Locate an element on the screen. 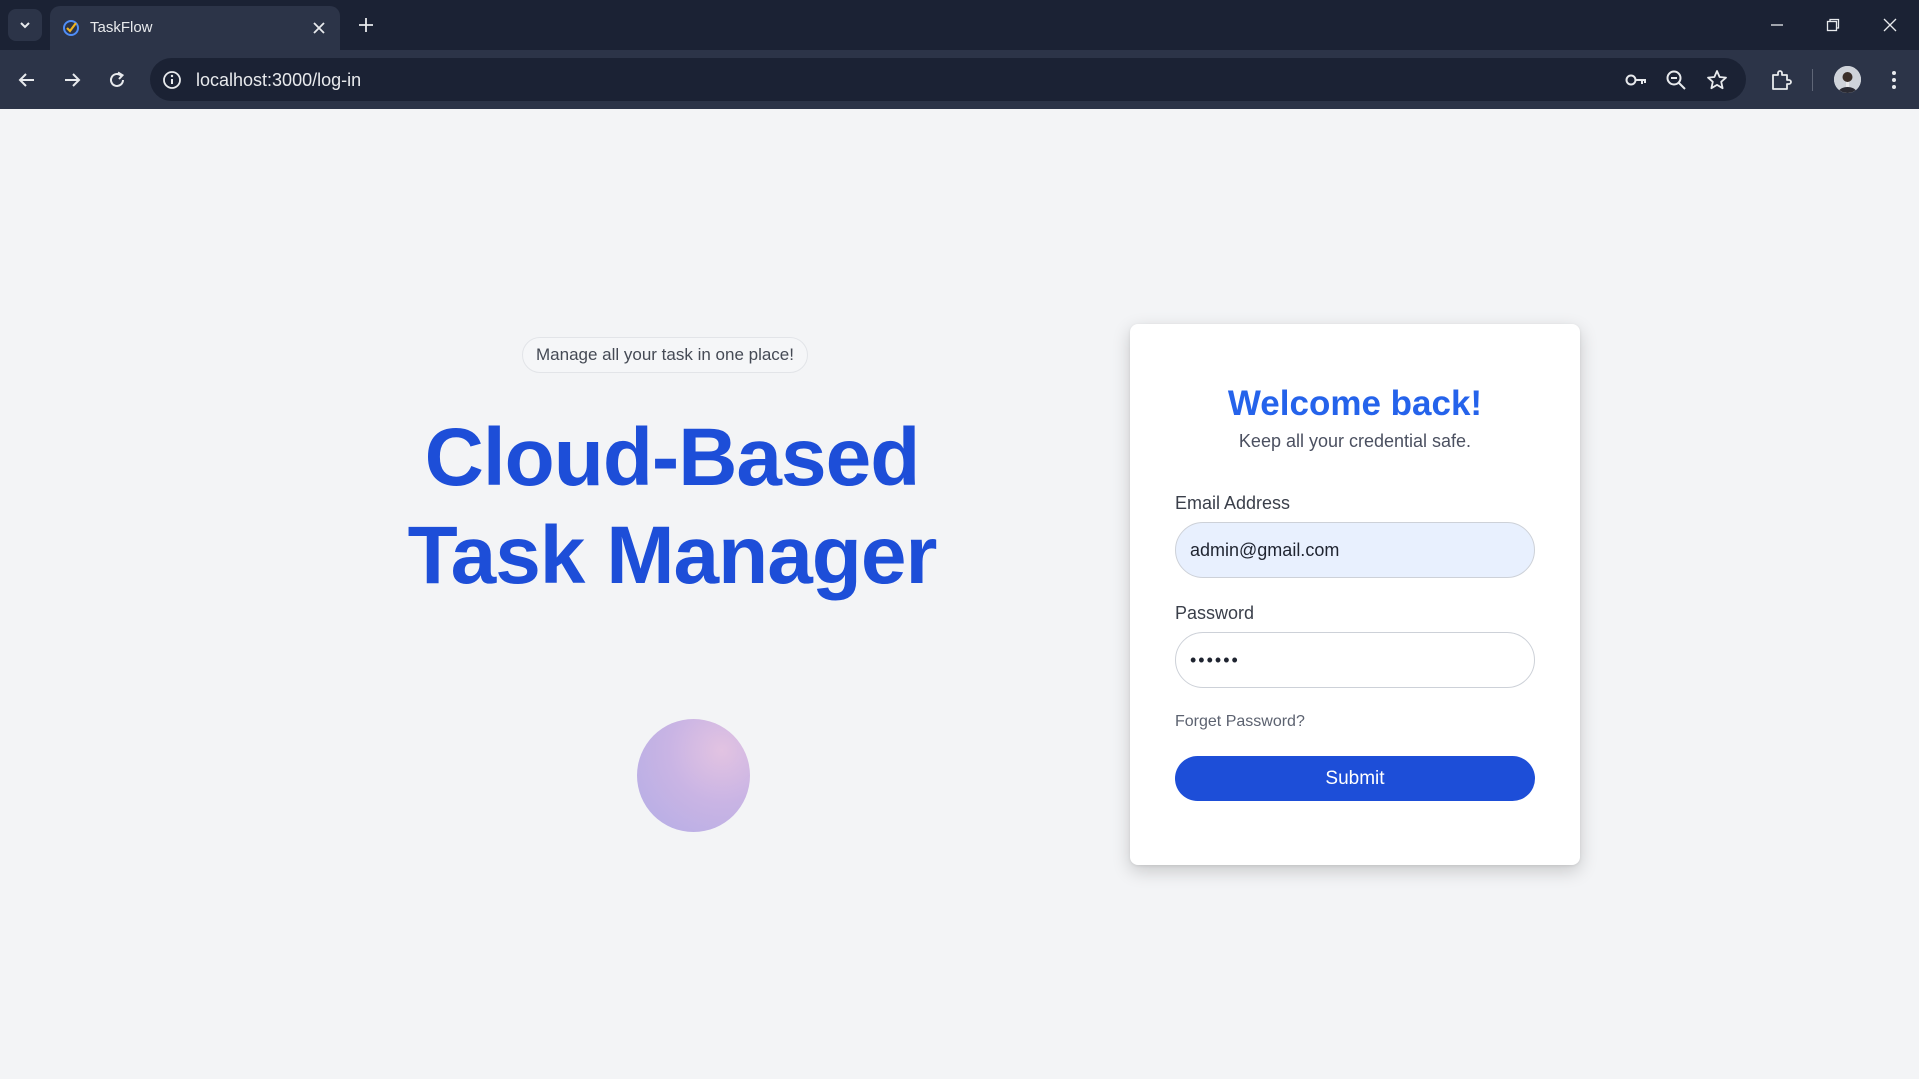 Image resolution: width=1919 pixels, height=1079 pixels. browser-toolbar: localhost:3000/log-in is located at coordinates (959, 79).